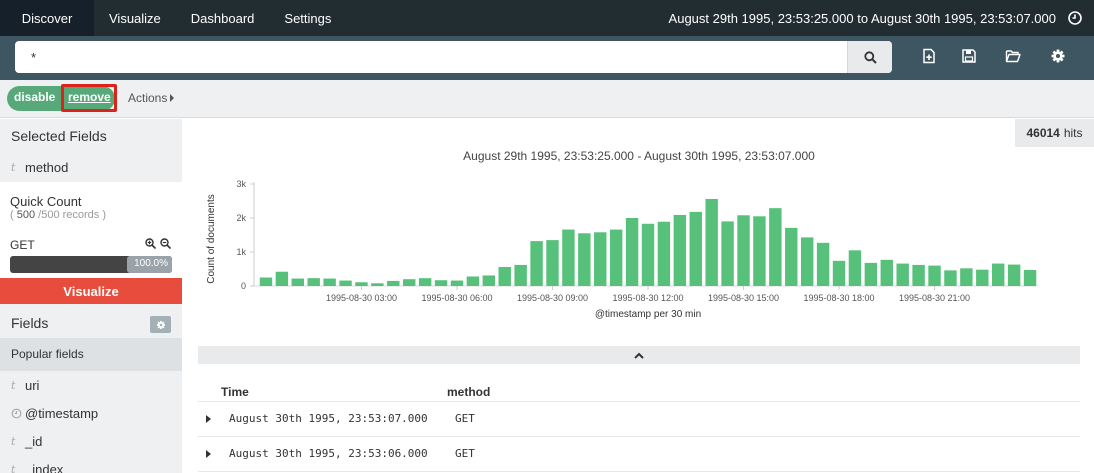 Image resolution: width=1094 pixels, height=473 pixels. What do you see at coordinates (743, 298) in the screenshot?
I see `x-tick-label: 1995-08-30 15:00` at bounding box center [743, 298].